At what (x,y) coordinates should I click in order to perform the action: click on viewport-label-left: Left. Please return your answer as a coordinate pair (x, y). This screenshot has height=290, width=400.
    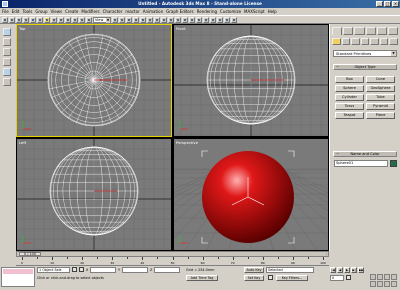
    Looking at the image, I should click on (22, 142).